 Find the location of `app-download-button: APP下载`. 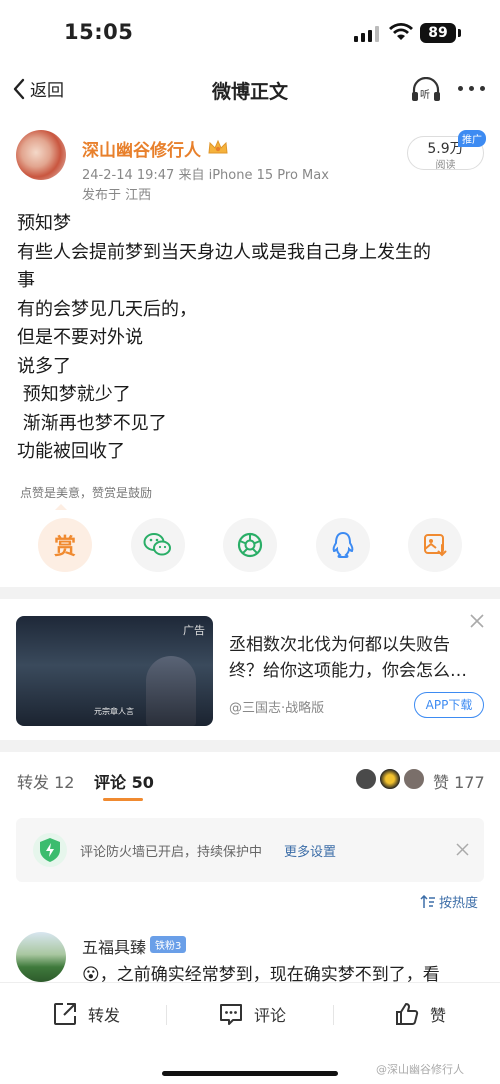

app-download-button: APP下载 is located at coordinates (449, 705).